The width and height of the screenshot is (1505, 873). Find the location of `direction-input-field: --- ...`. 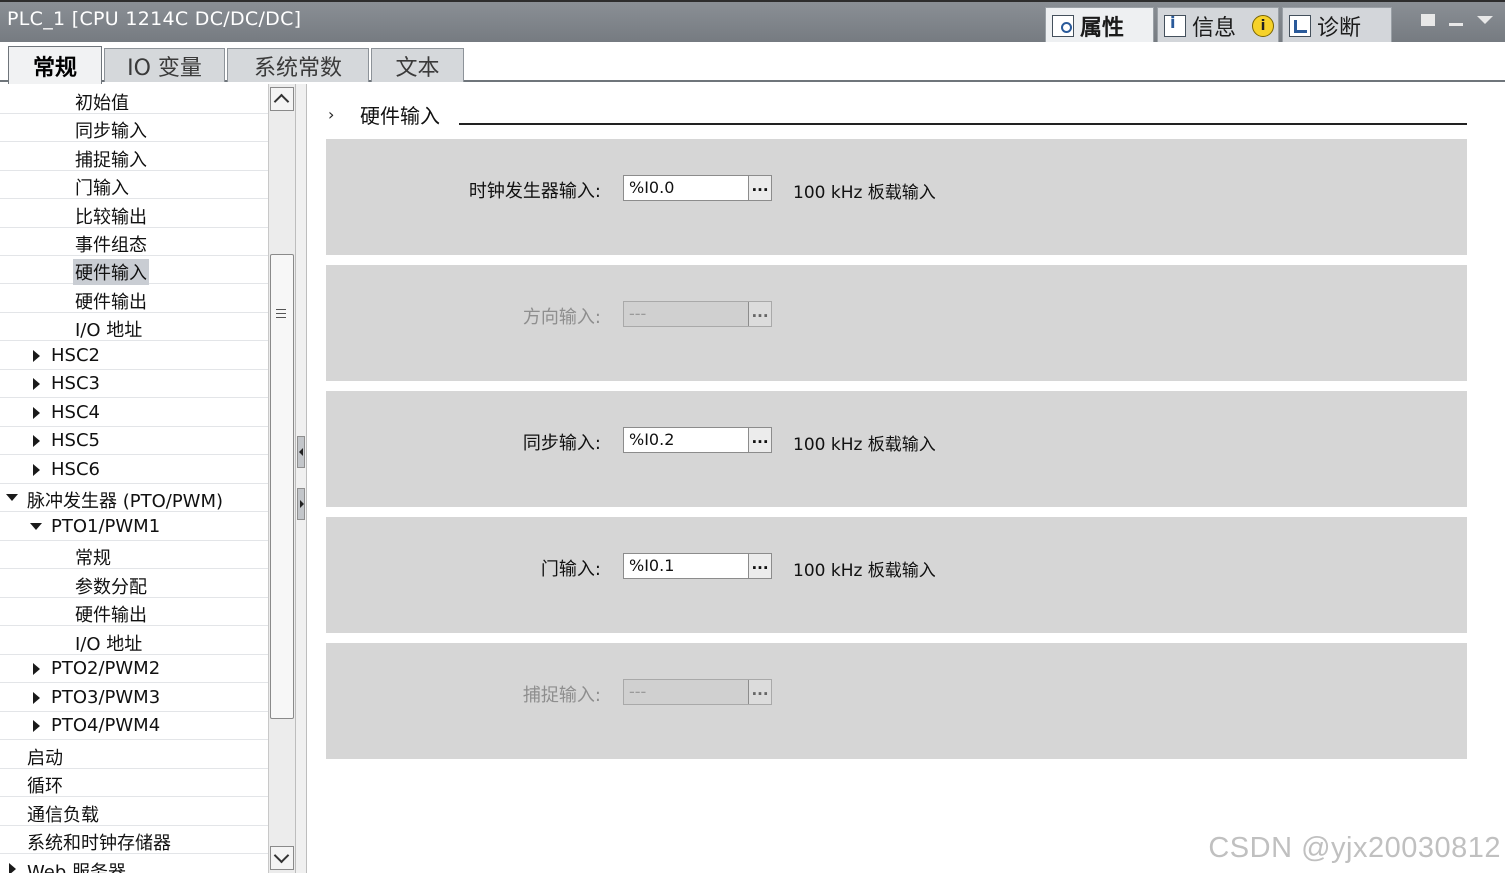

direction-input-field: --- ... is located at coordinates (697, 314).